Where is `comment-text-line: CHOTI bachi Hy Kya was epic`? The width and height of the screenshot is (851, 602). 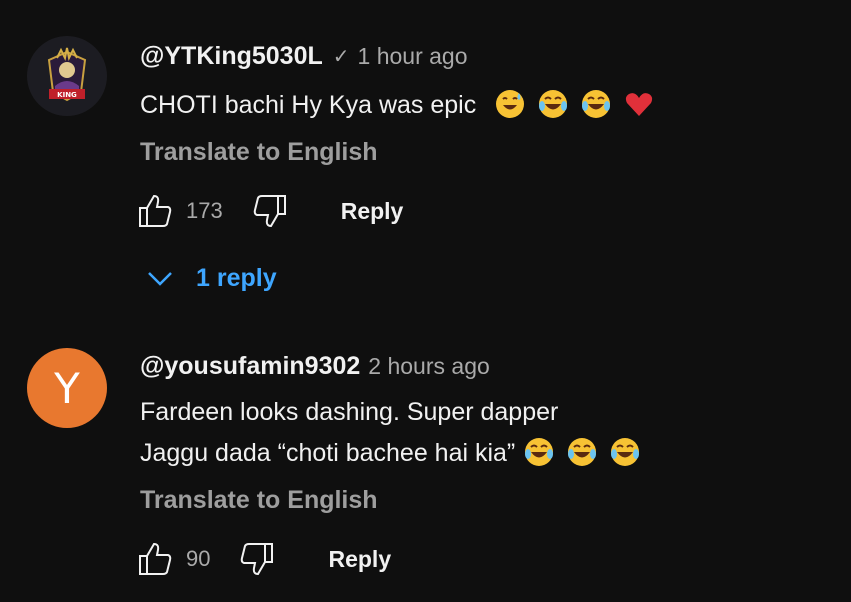
comment-text-line: CHOTI bachi Hy Kya was epic is located at coordinates (308, 105).